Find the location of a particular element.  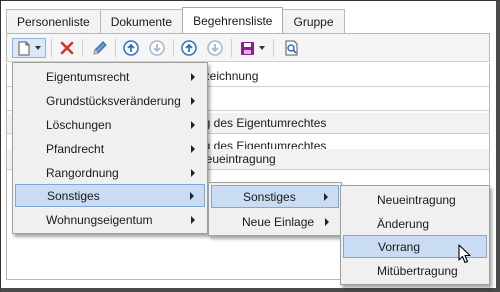

menu-item-eigentumsrecht: Eigentumsrecht is located at coordinates (110, 76).